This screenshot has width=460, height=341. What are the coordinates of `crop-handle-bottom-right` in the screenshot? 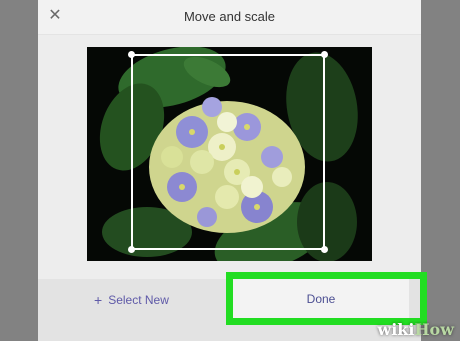 It's located at (324, 249).